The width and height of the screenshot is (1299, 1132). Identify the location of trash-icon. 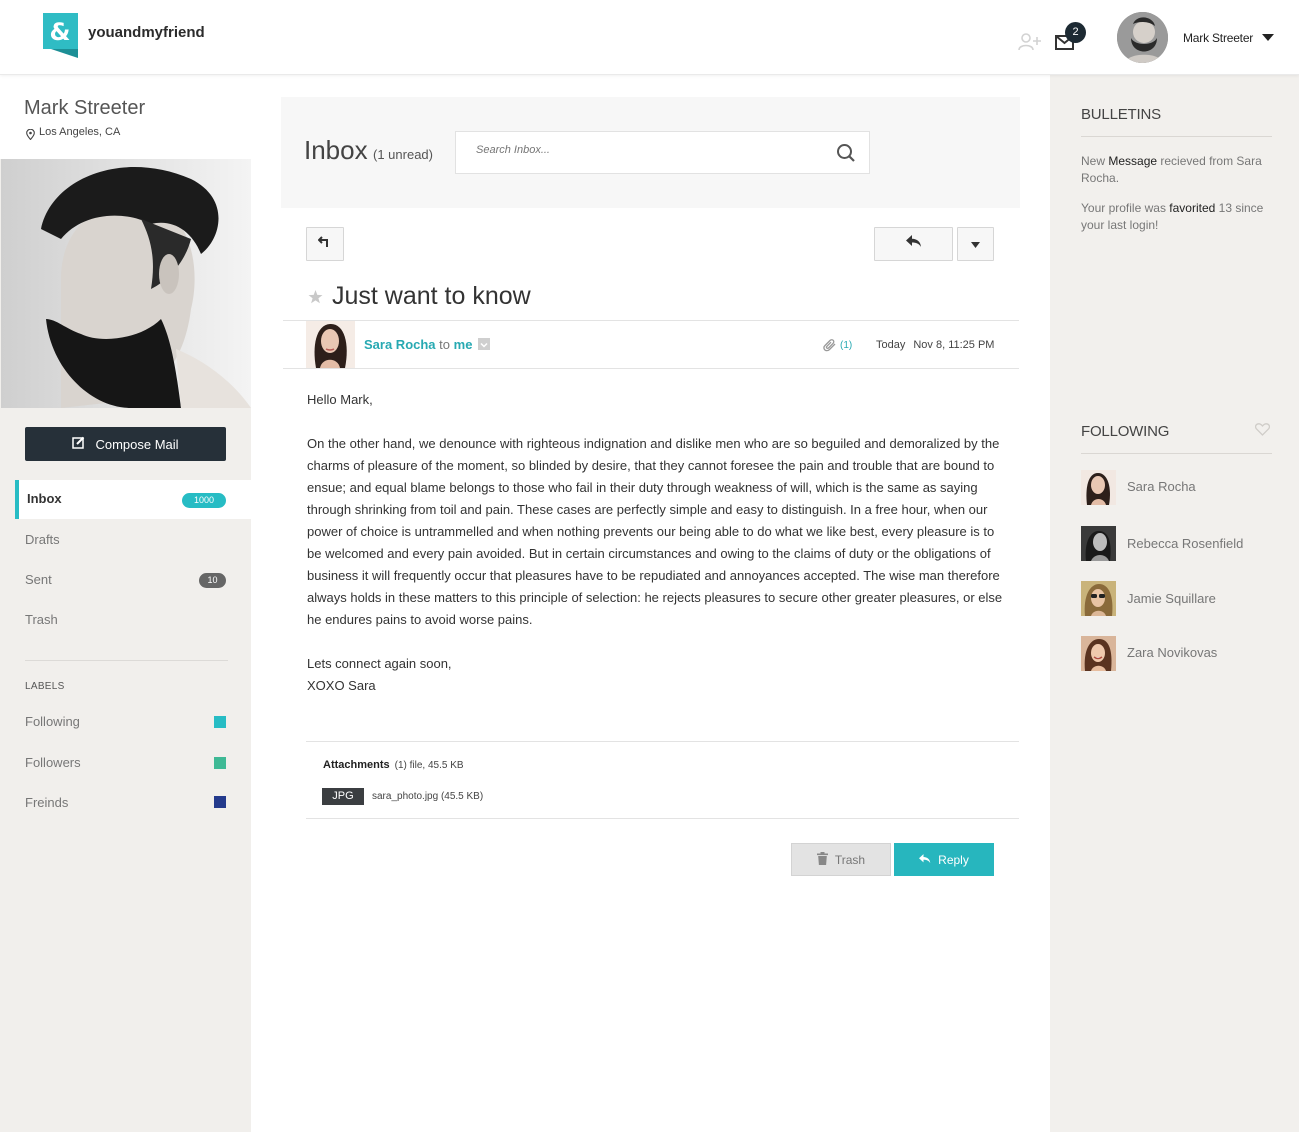
(822, 859).